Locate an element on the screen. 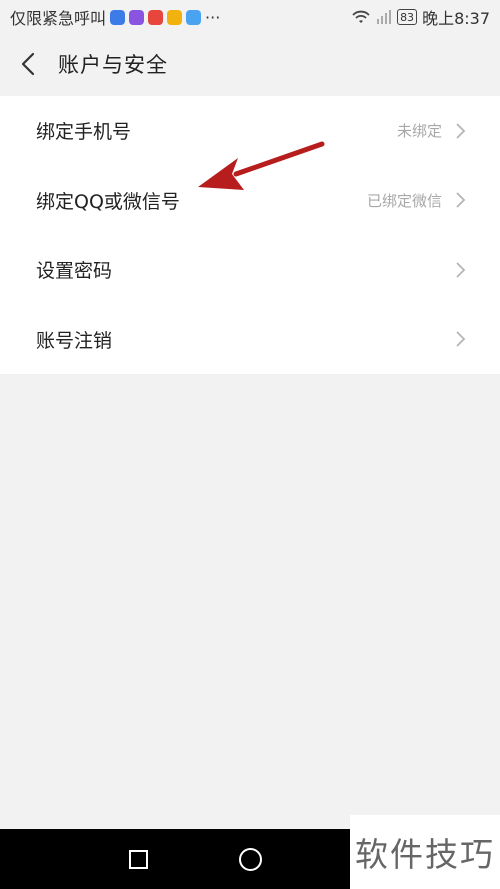  battery-indicator: 83 is located at coordinates (407, 17).